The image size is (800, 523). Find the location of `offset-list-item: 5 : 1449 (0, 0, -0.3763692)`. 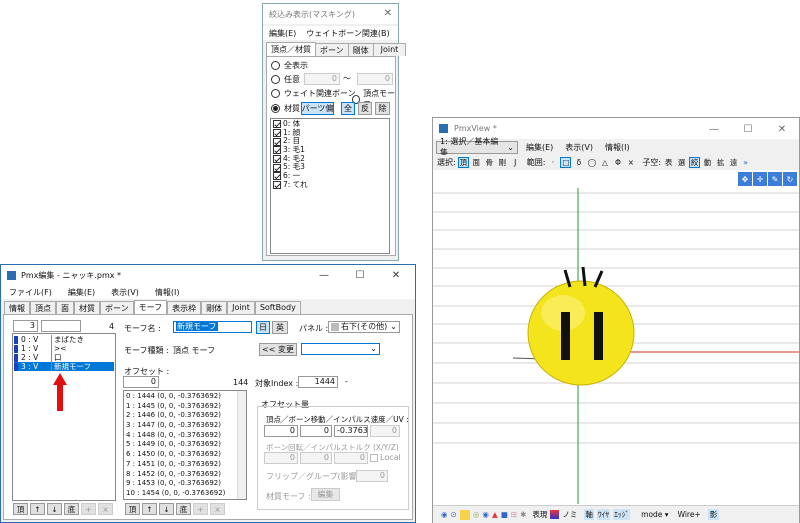

offset-list-item: 5 : 1449 (0, 0, -0.3763692) is located at coordinates (185, 445).